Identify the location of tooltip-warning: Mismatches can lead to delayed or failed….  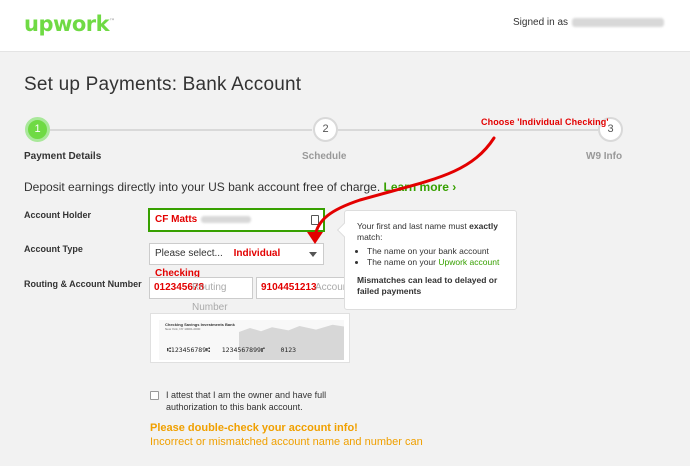
(427, 285).